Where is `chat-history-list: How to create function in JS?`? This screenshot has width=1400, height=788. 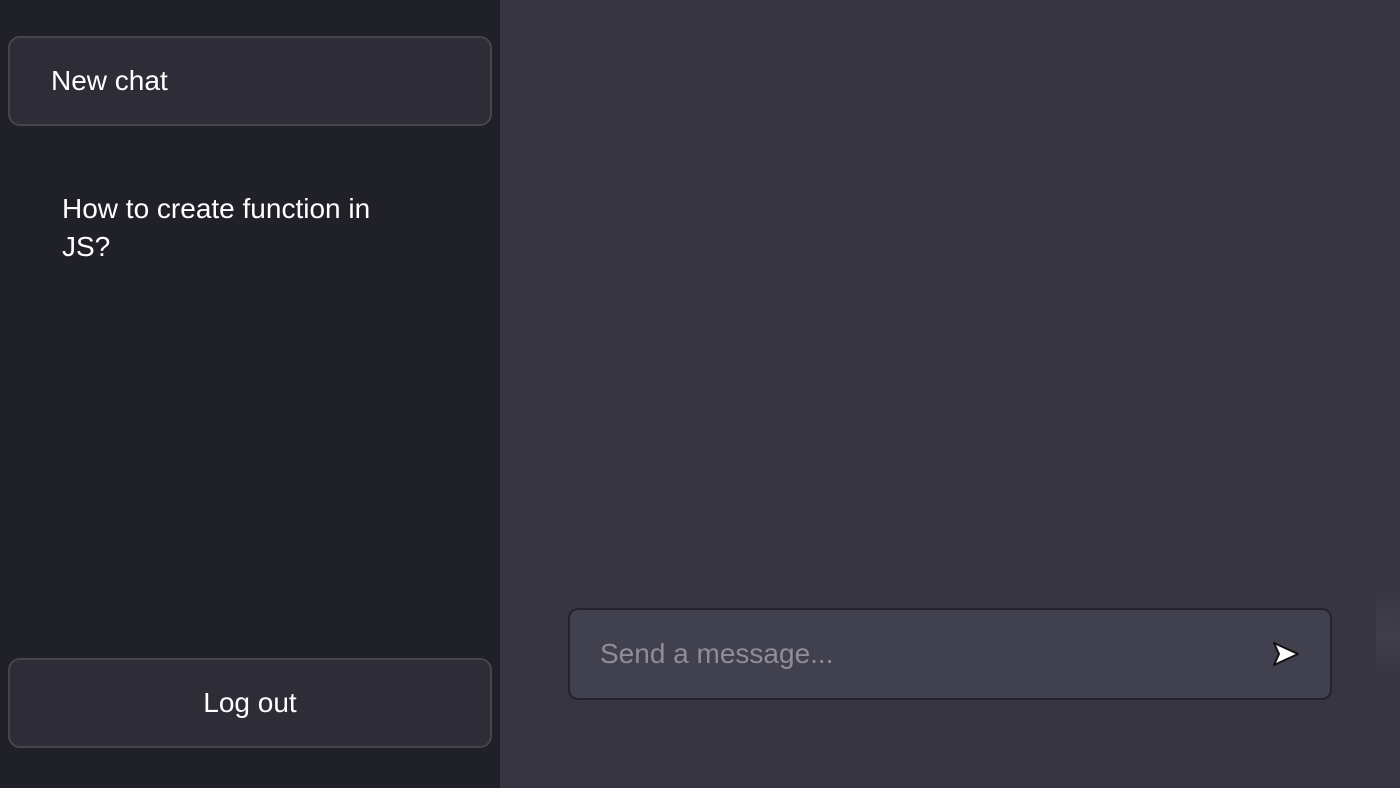 chat-history-list: How to create function in JS? is located at coordinates (232, 228).